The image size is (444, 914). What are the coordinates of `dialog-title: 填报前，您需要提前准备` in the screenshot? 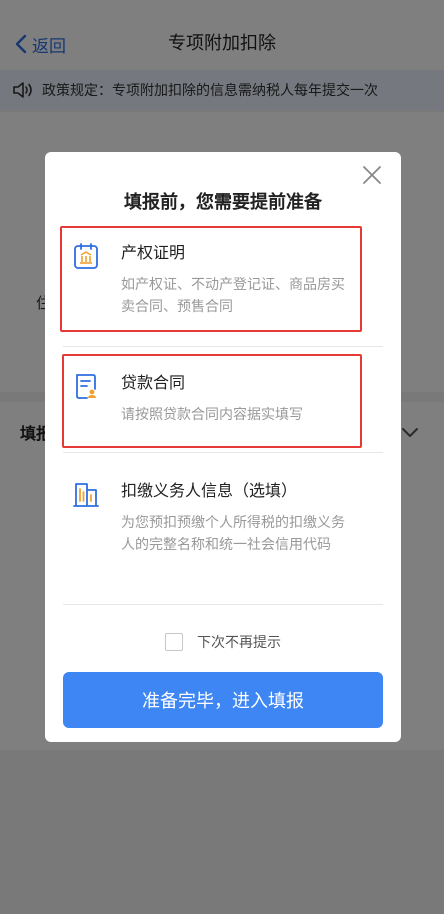 It's located at (223, 202).